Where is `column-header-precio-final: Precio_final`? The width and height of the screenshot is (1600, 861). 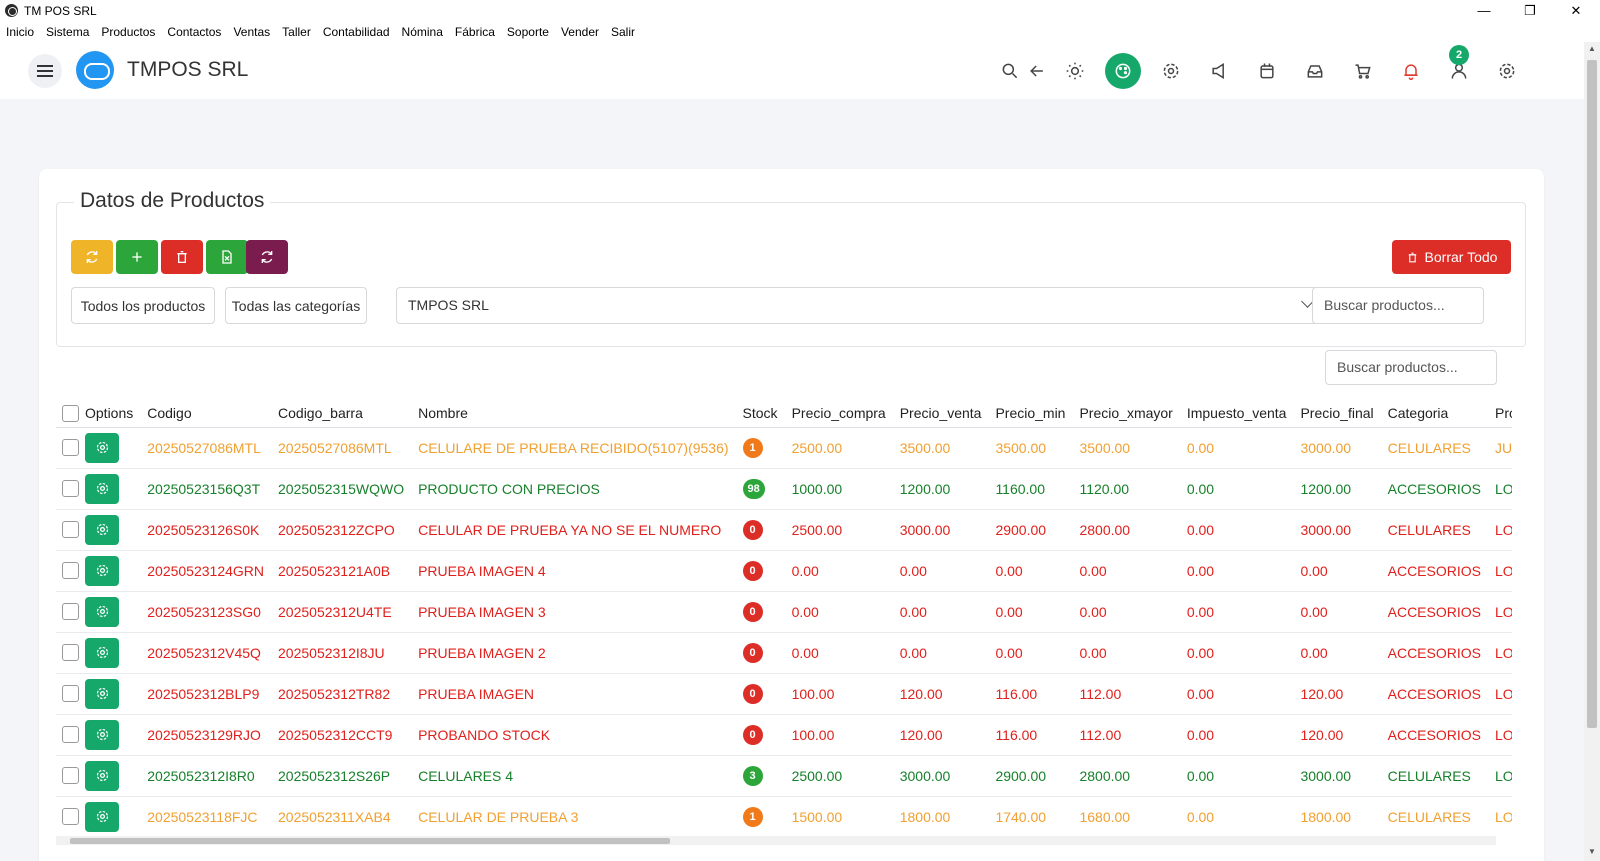
column-header-precio-final: Precio_final is located at coordinates (1337, 414).